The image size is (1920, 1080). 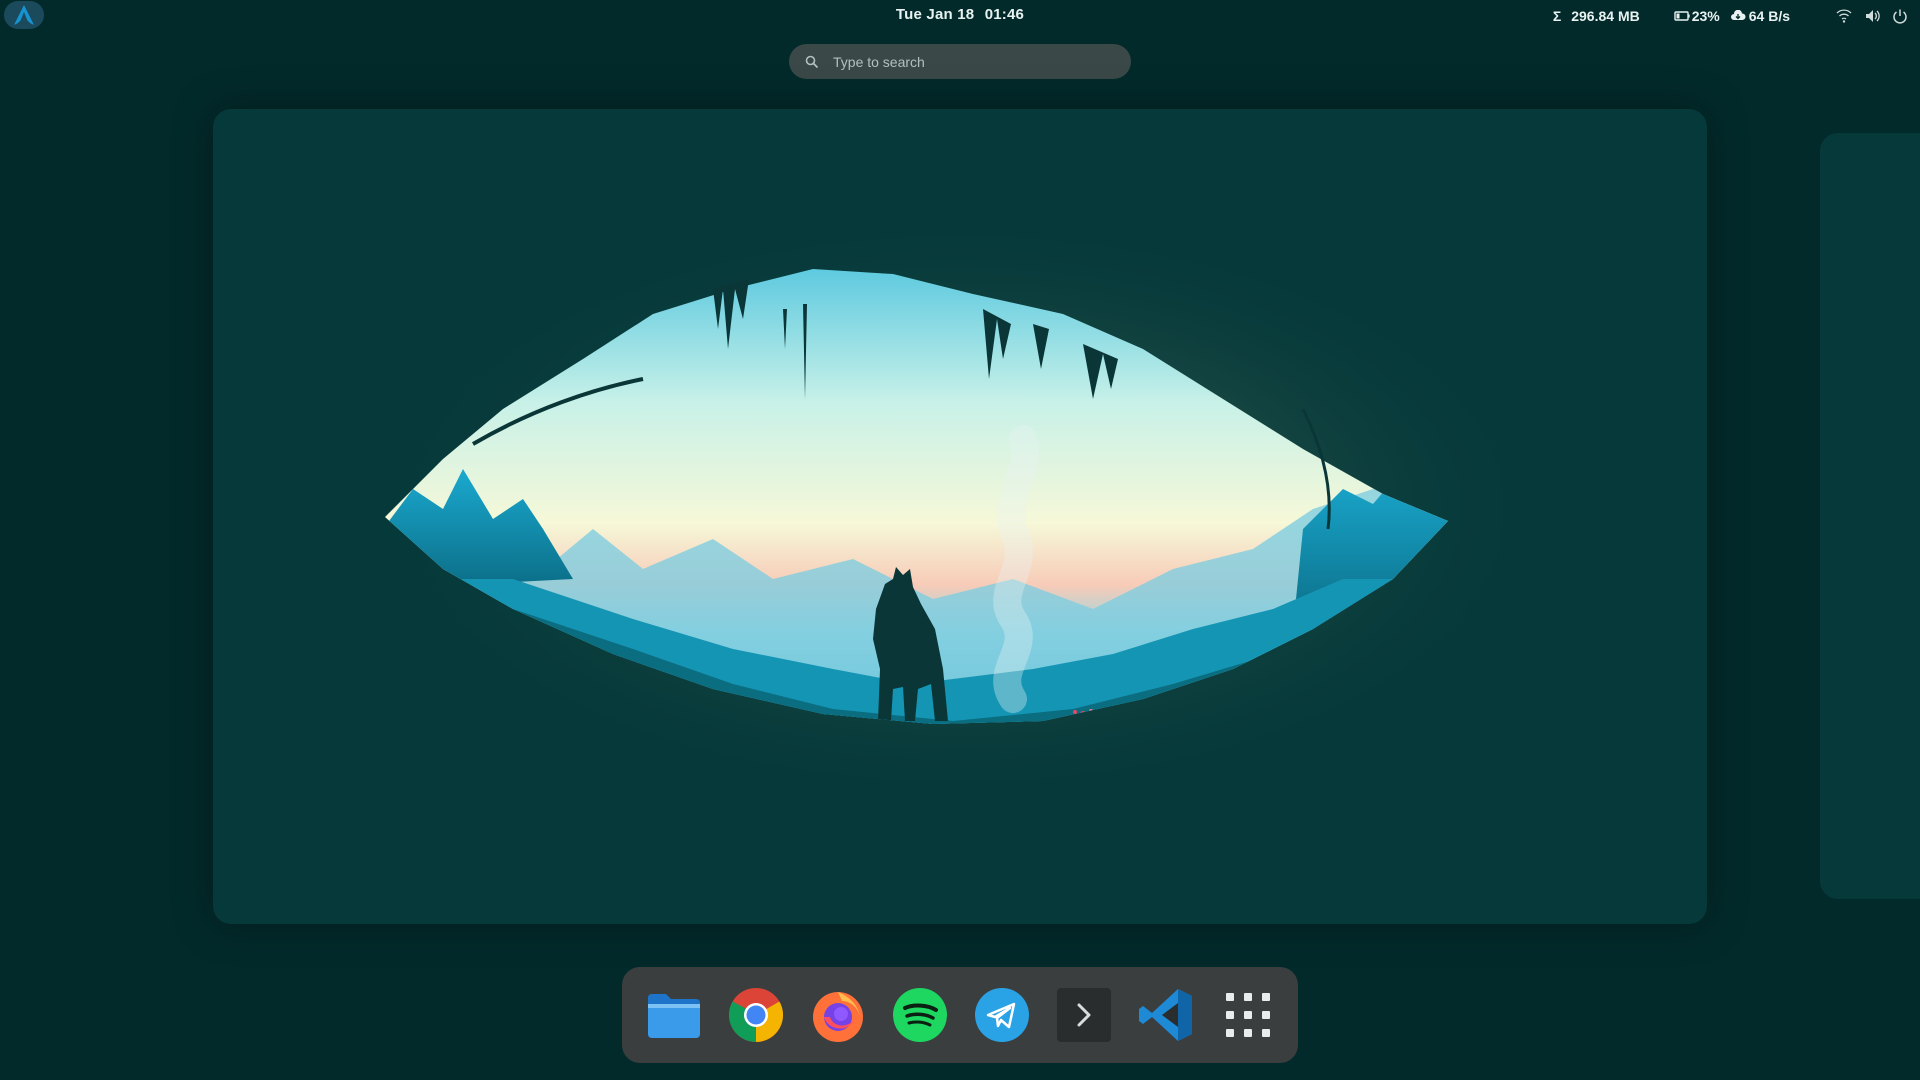 I want to click on overview-search, so click(x=960, y=61).